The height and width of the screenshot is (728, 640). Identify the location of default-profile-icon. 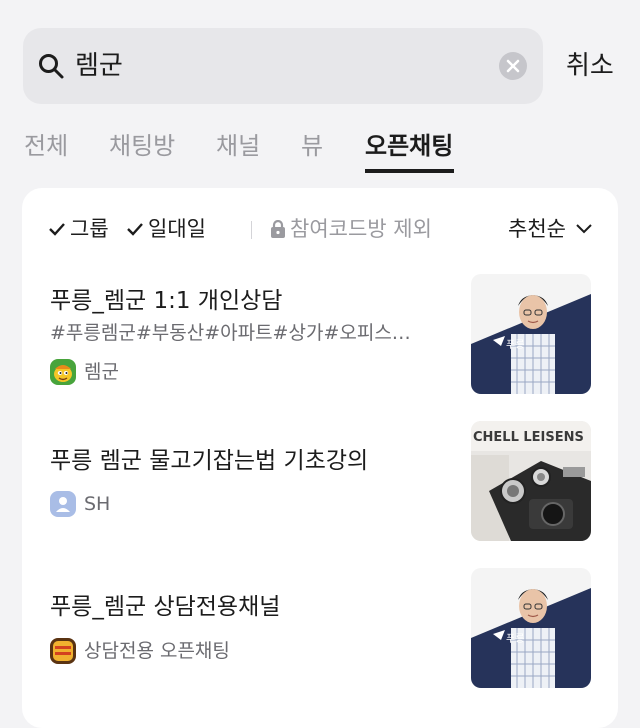
(63, 504).